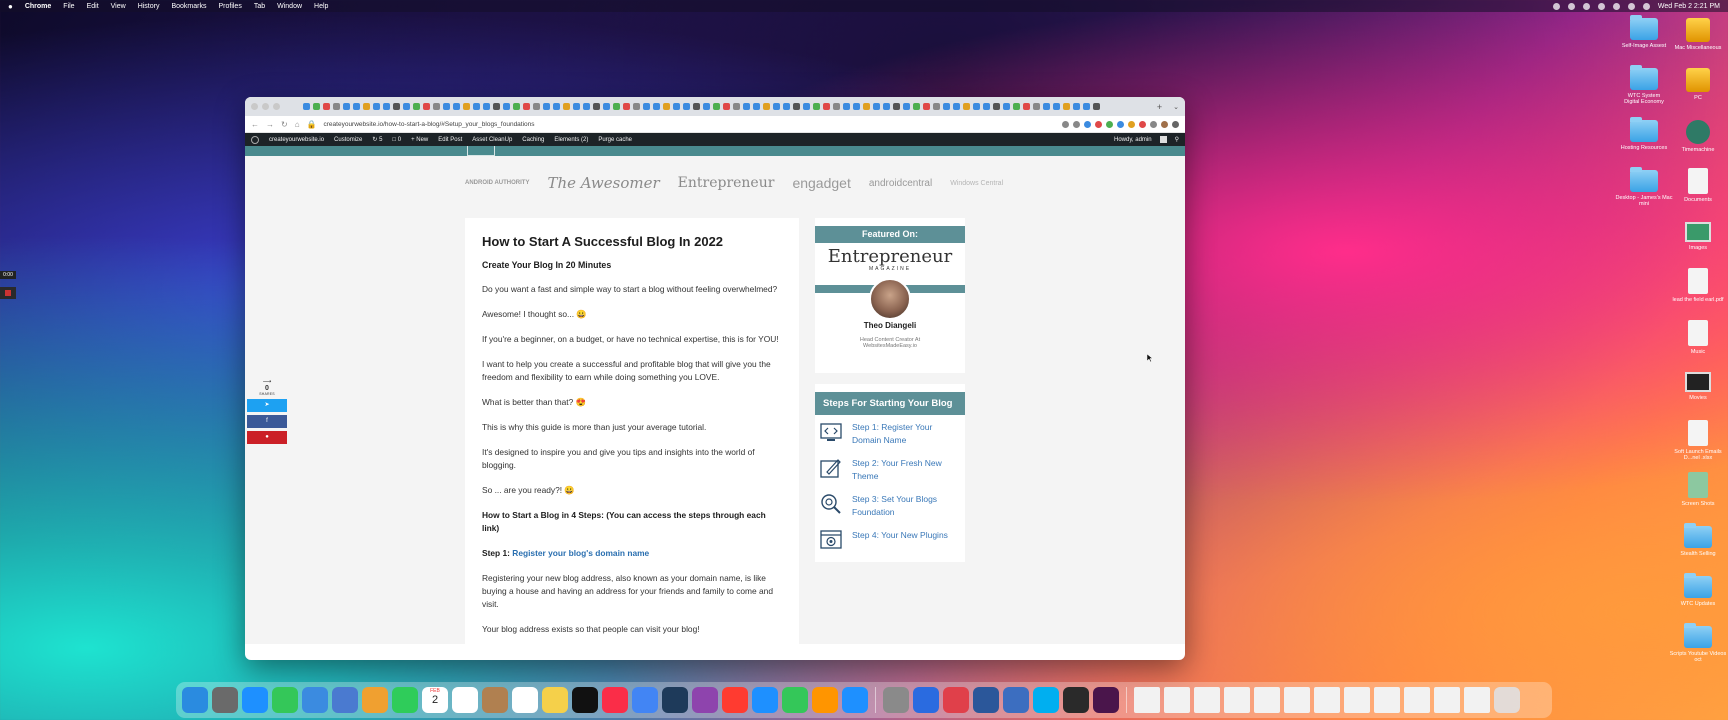 This screenshot has width=1728, height=720. What do you see at coordinates (93, 6) in the screenshot?
I see `menu-edit: Edit` at bounding box center [93, 6].